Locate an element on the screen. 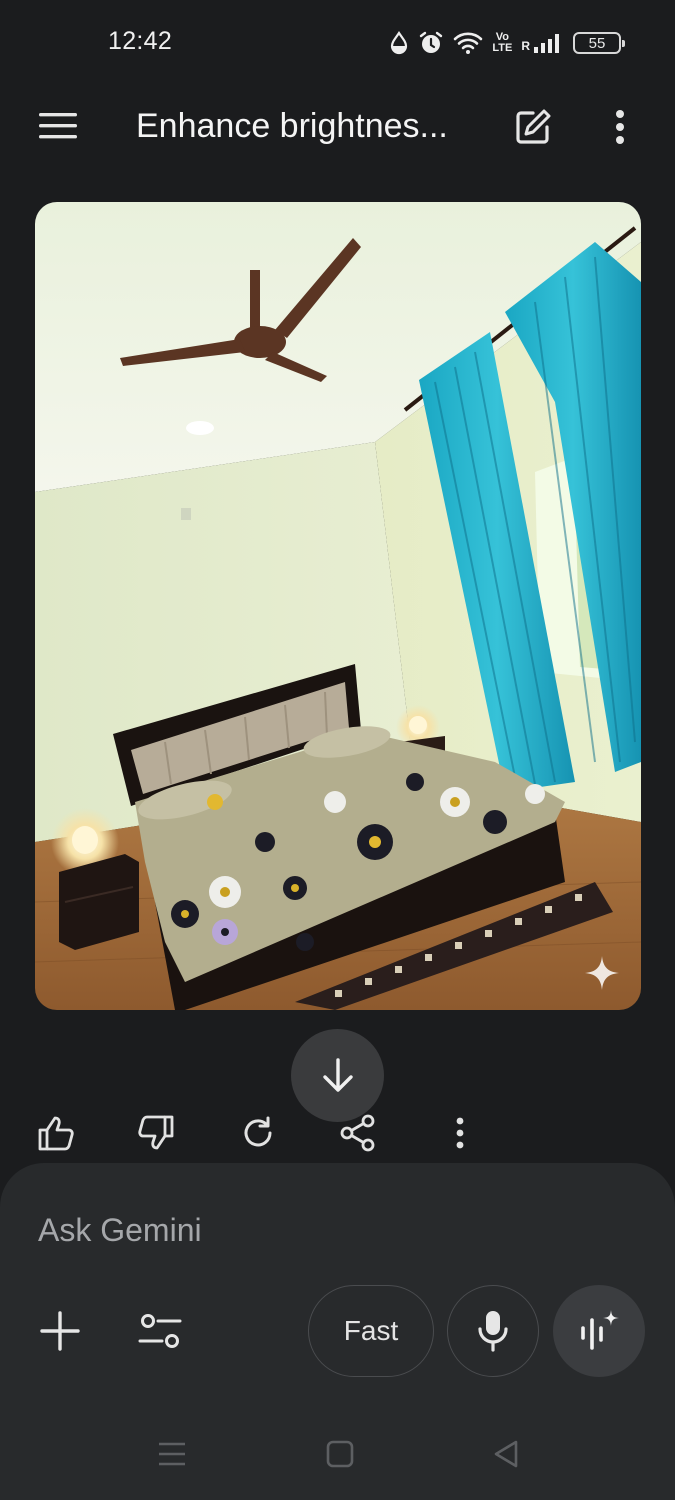 The width and height of the screenshot is (675, 1500). regenerate-icon is located at coordinates (258, 1131).